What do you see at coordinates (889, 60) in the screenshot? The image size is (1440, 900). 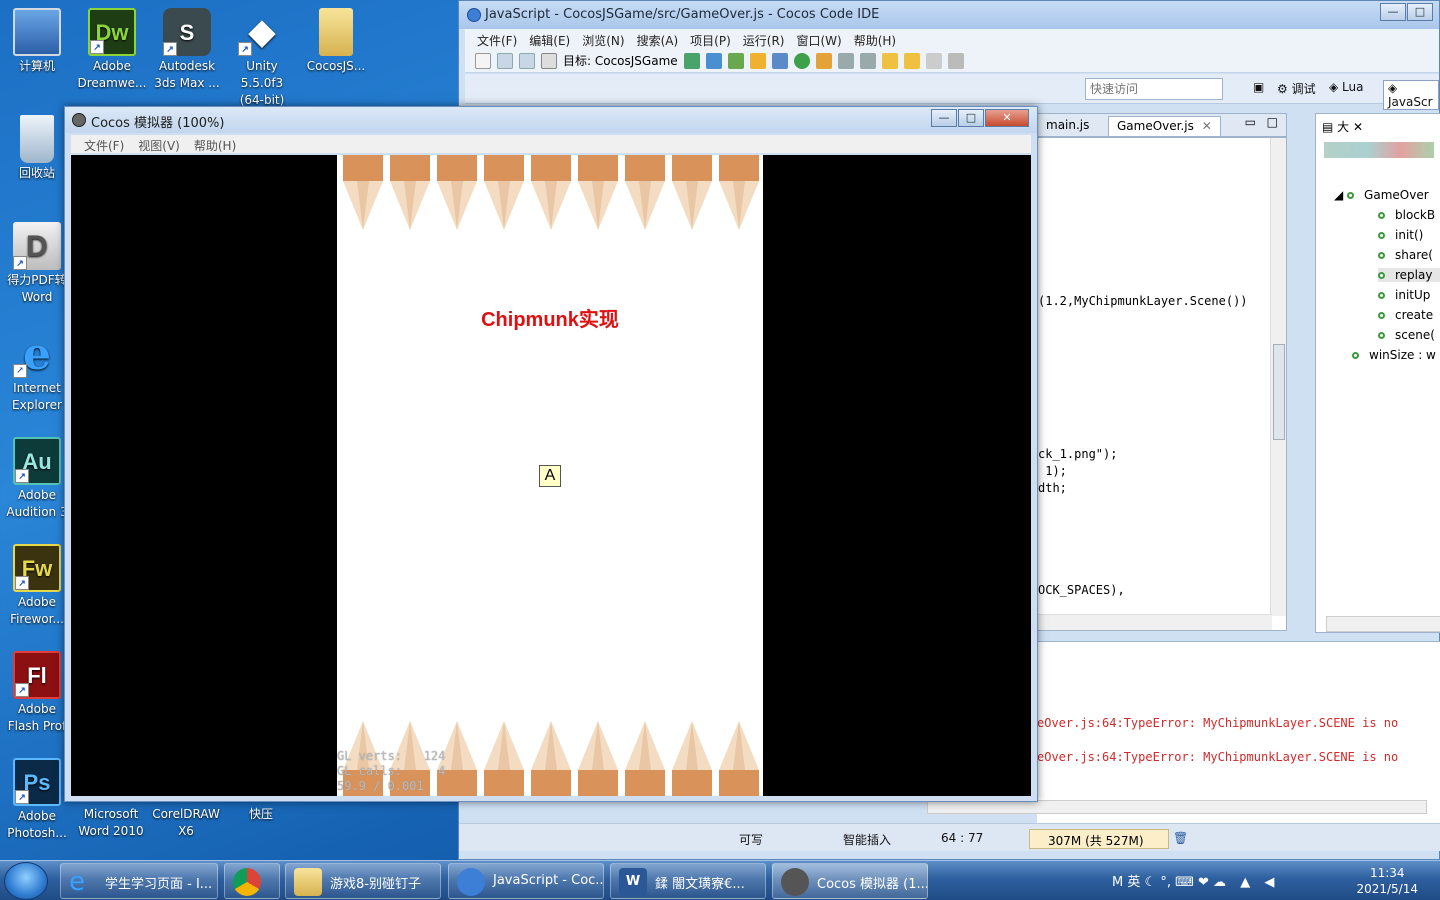 I see `back-icon` at bounding box center [889, 60].